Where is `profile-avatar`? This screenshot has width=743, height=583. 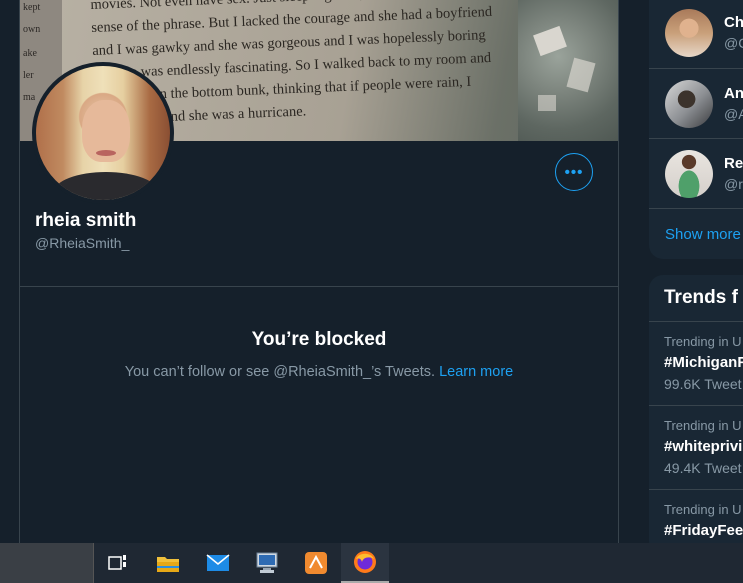
profile-avatar is located at coordinates (103, 133).